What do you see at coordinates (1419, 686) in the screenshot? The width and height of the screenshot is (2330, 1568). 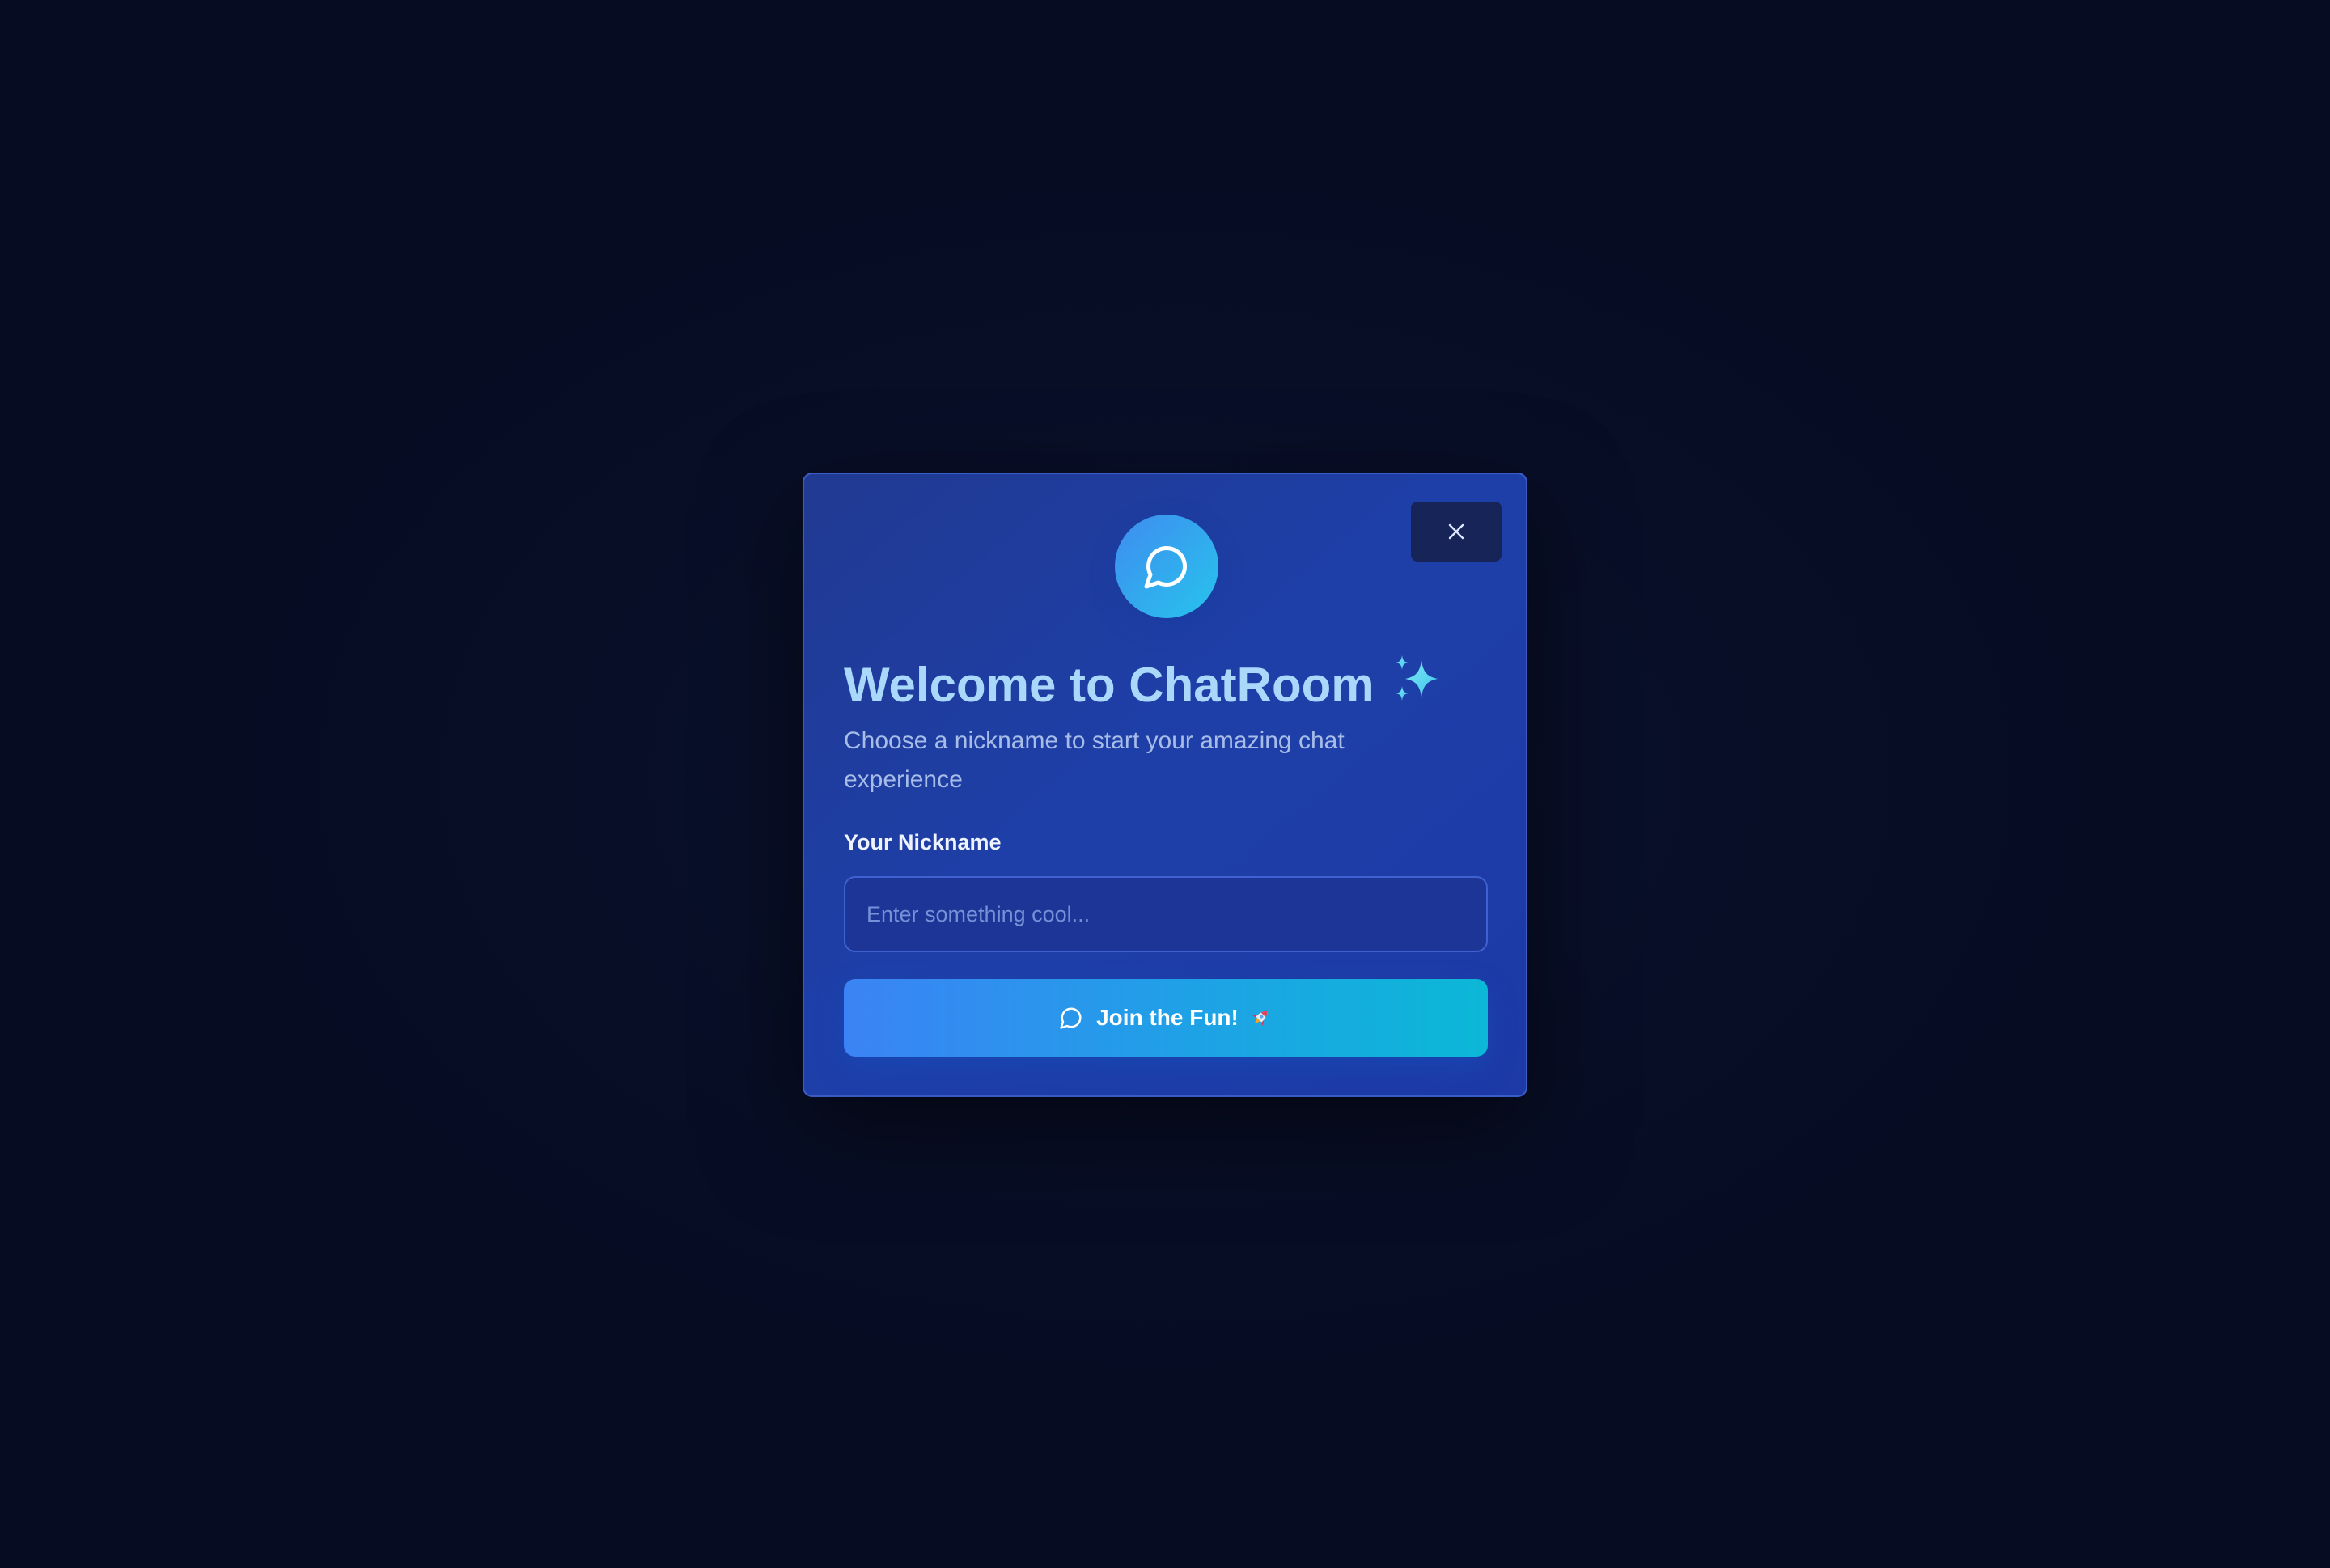 I see `sparkles-icon` at bounding box center [1419, 686].